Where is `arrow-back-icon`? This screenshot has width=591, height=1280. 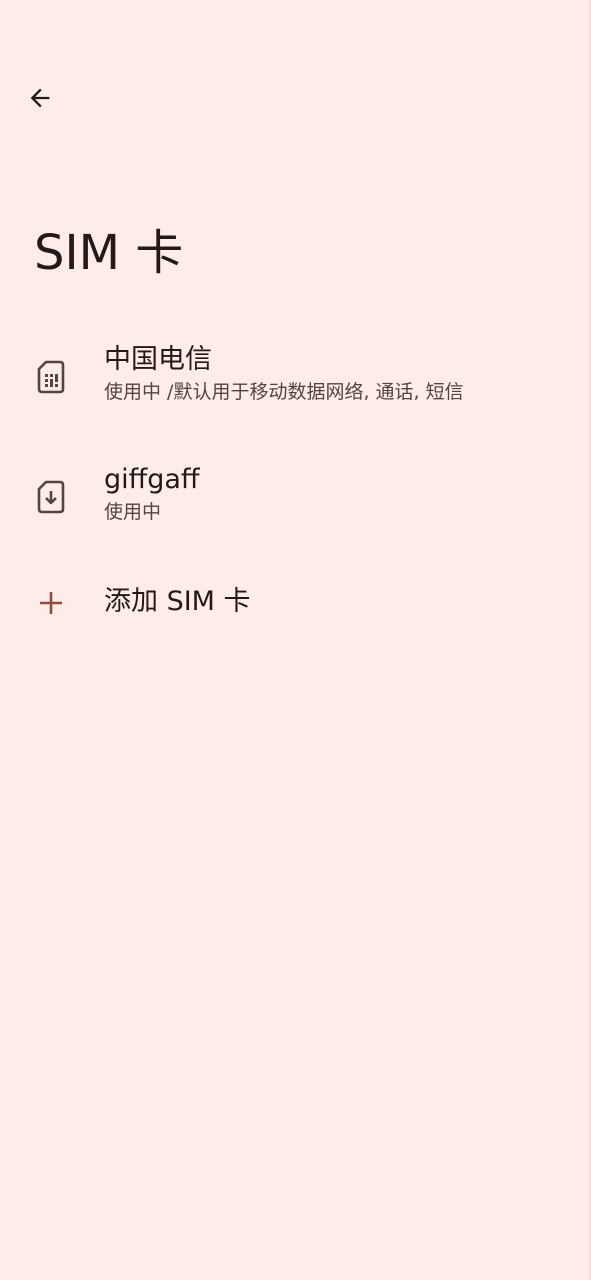 arrow-back-icon is located at coordinates (40, 100).